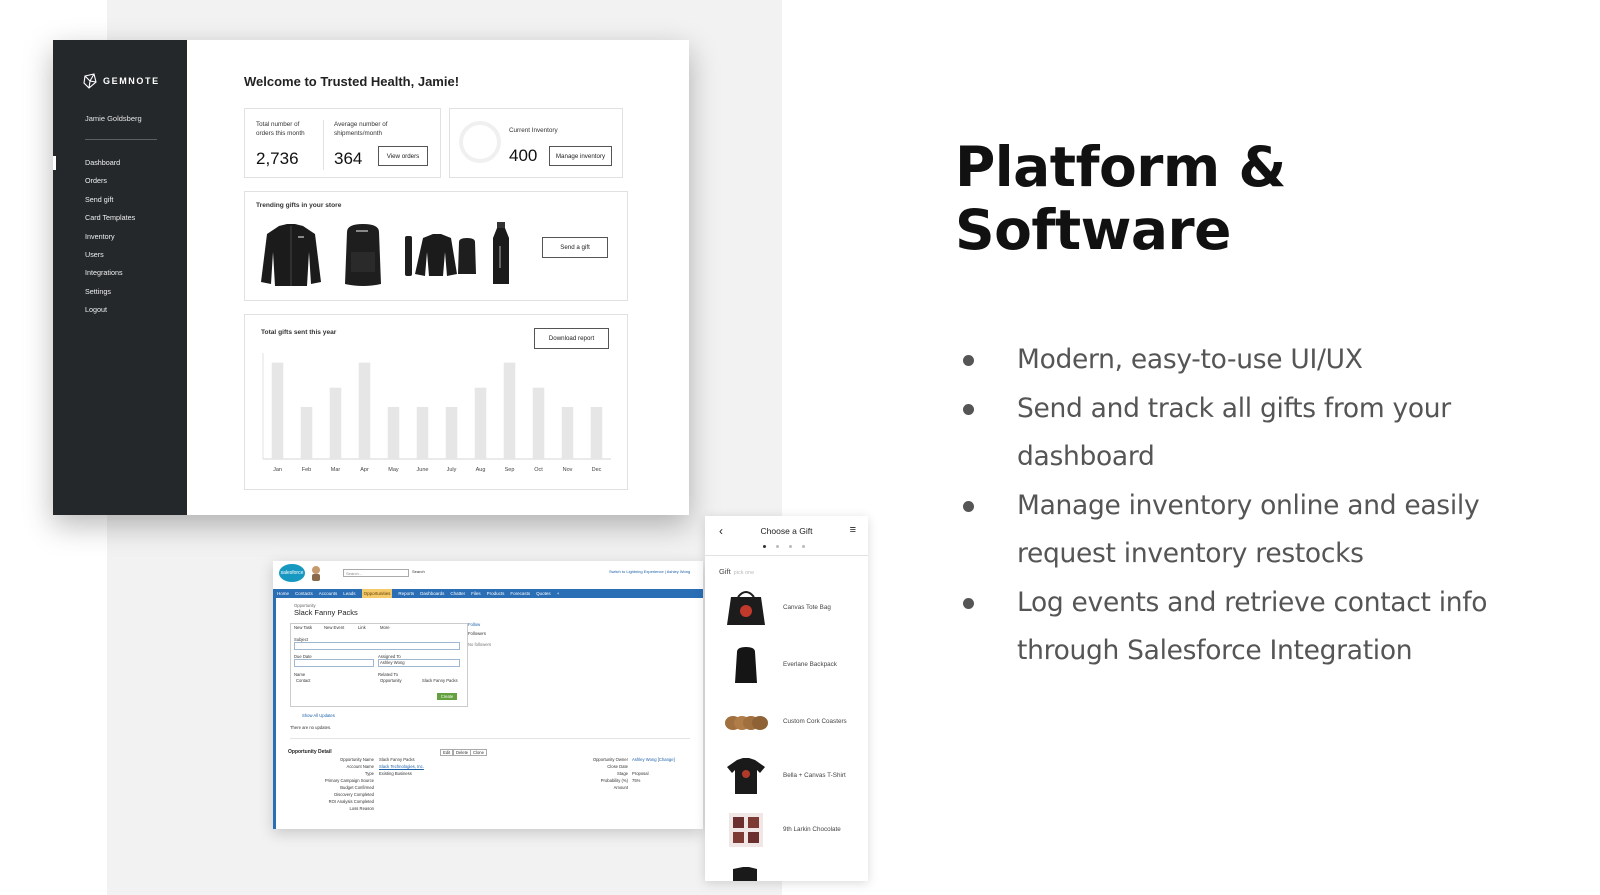 The width and height of the screenshot is (1600, 895). What do you see at coordinates (746, 608) in the screenshot?
I see `tote-bag-image` at bounding box center [746, 608].